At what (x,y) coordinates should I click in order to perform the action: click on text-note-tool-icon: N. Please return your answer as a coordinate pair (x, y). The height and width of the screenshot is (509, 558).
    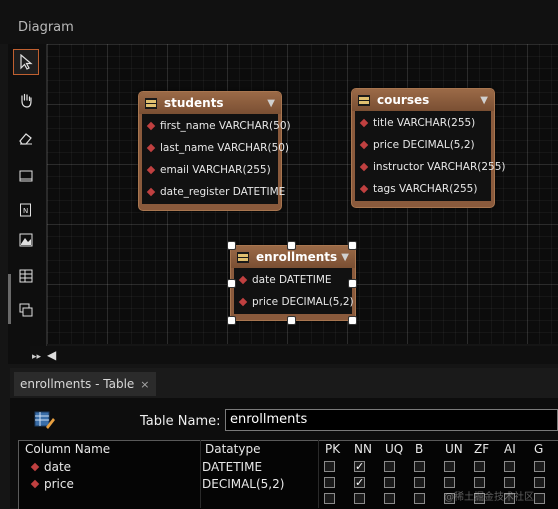
    Looking at the image, I should click on (26, 210).